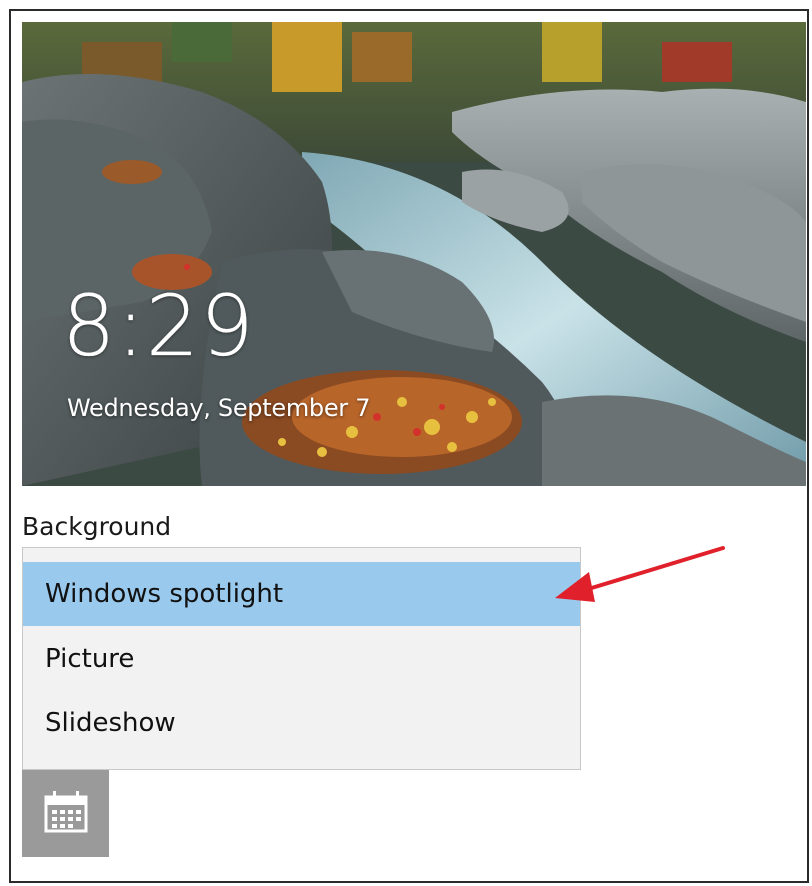 The height and width of the screenshot is (886, 812). I want to click on option-picture: Picture, so click(301, 659).